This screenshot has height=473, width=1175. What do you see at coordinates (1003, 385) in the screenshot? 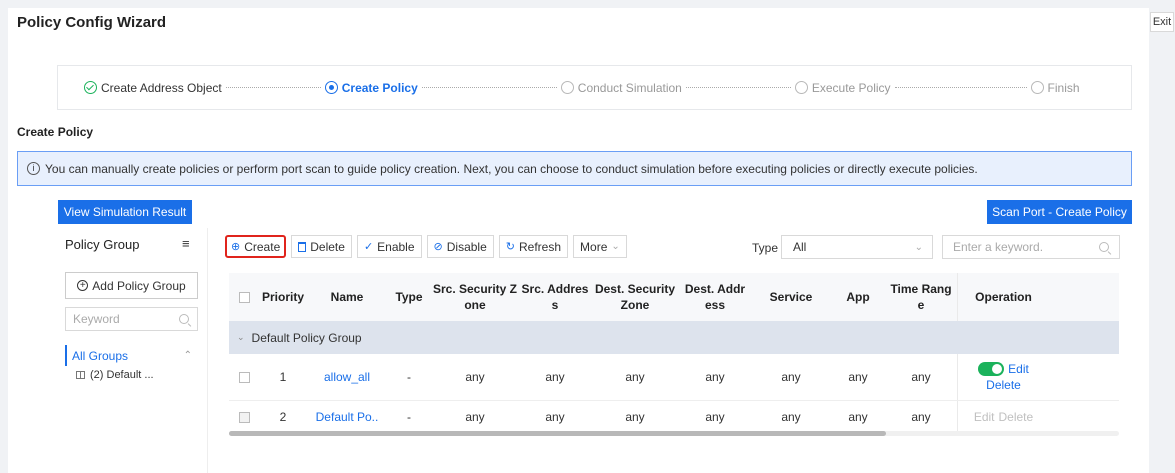
I see `delete-link: Delete` at bounding box center [1003, 385].